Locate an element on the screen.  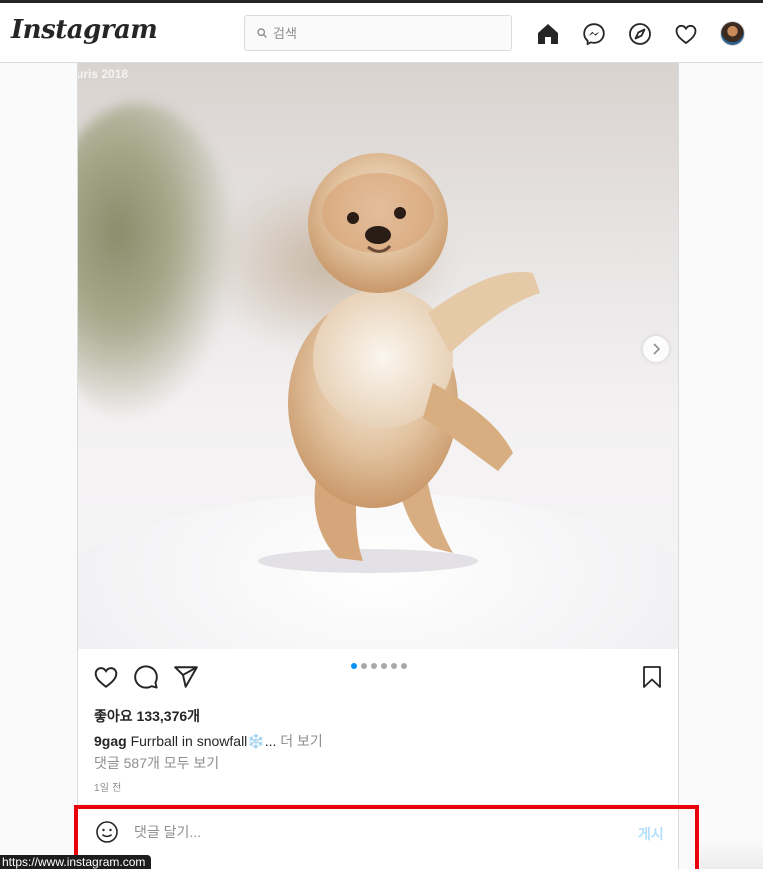
status-url-tooltip: https://www.instagram.com is located at coordinates (76, 862).